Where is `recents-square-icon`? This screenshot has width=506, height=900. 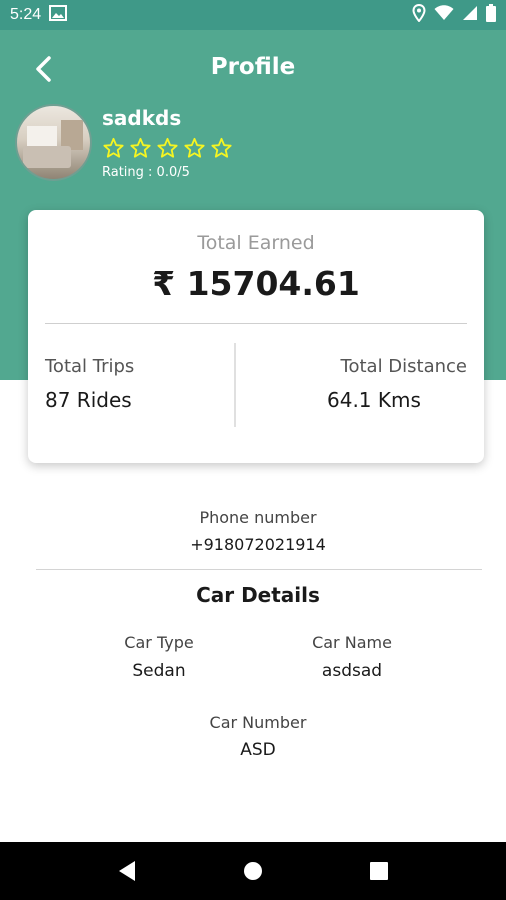
recents-square-icon is located at coordinates (379, 871).